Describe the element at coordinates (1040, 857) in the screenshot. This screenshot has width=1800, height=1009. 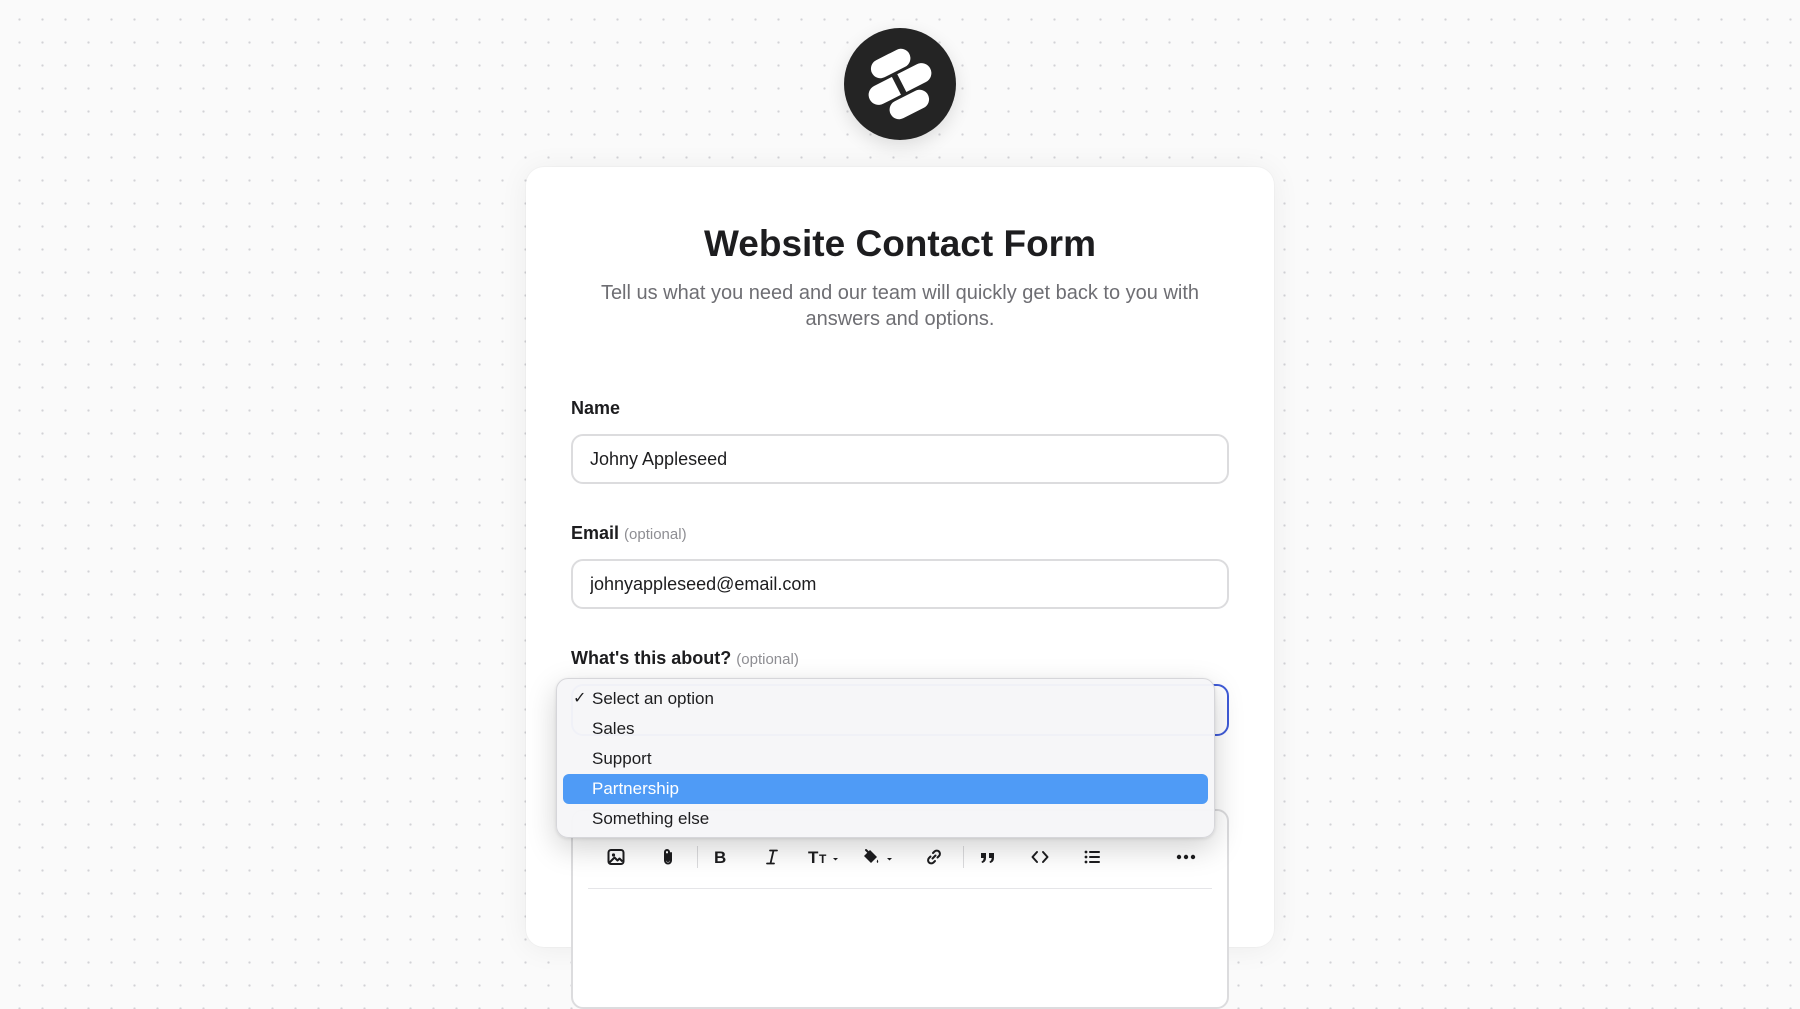
I see `code-icon` at that location.